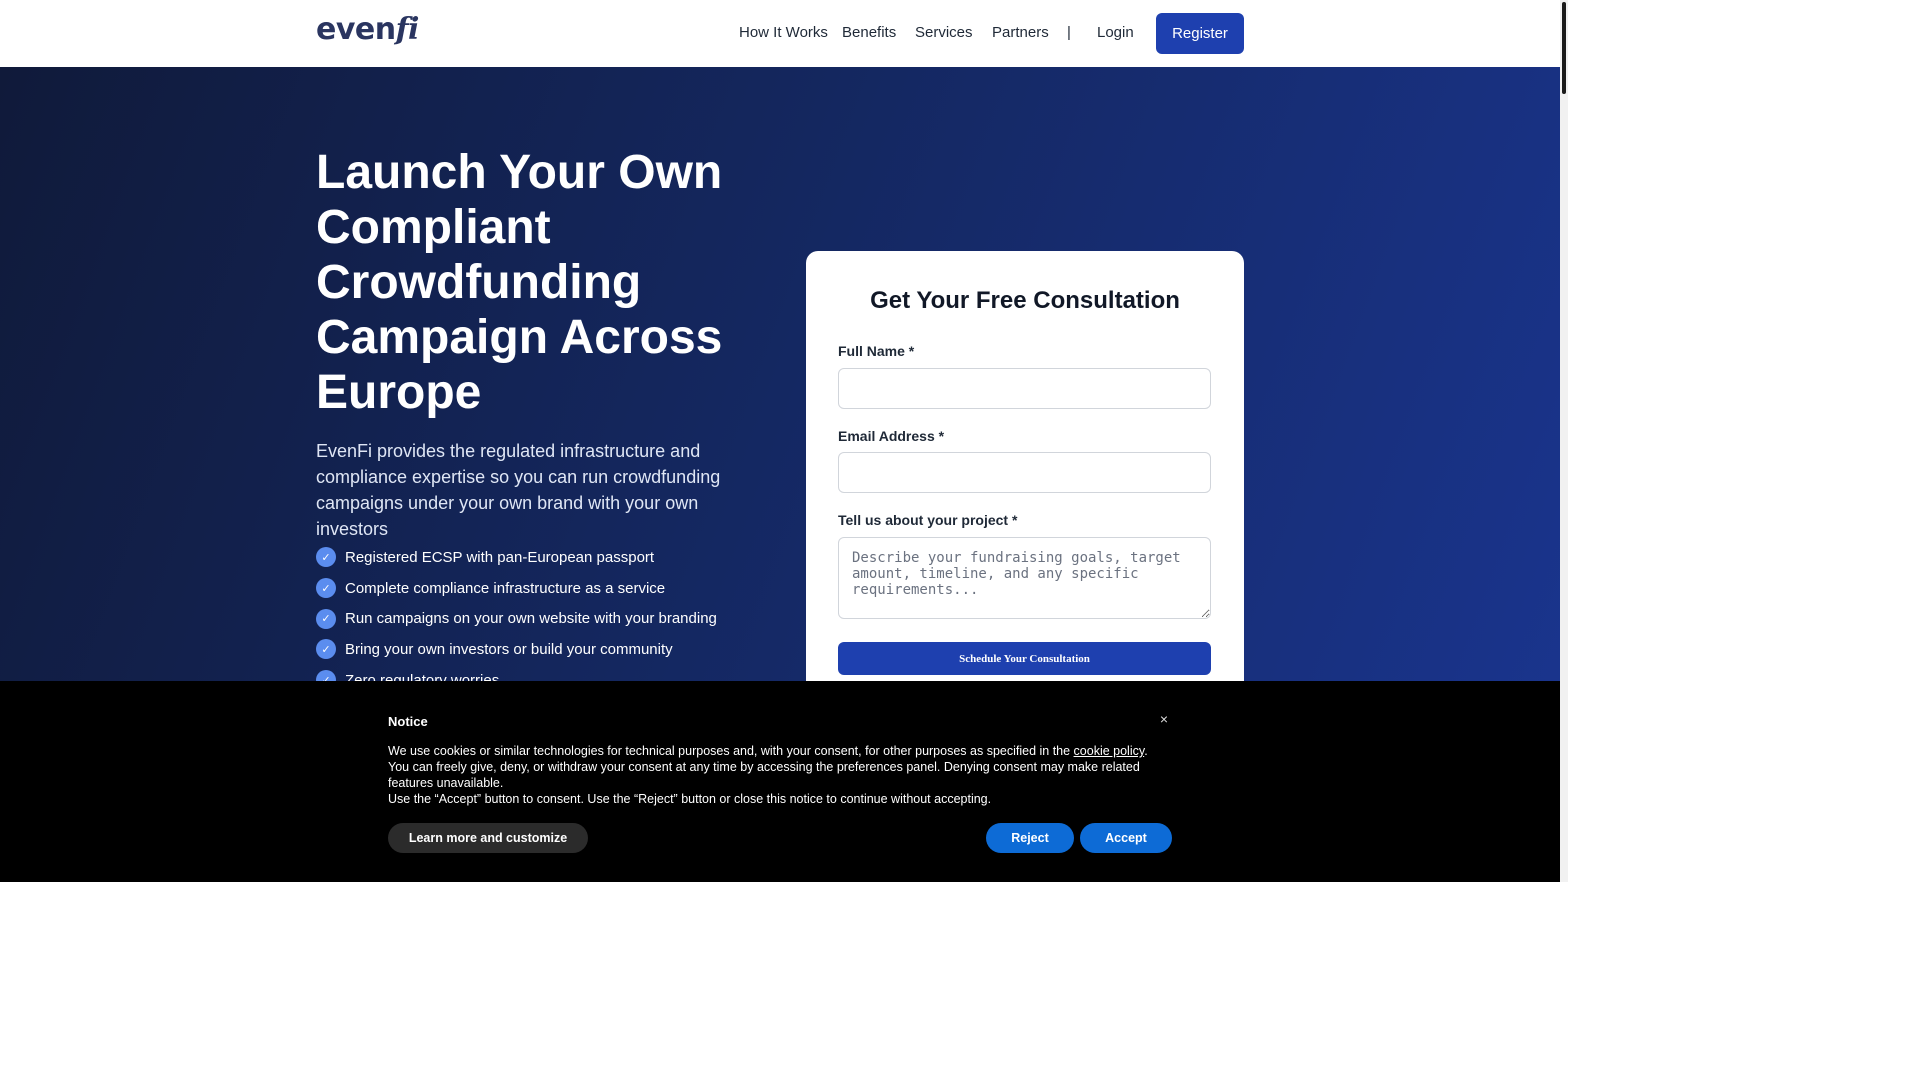 This screenshot has width=1920, height=1080. Describe the element at coordinates (1146, 751) in the screenshot. I see `cookie-text-segment: .` at that location.